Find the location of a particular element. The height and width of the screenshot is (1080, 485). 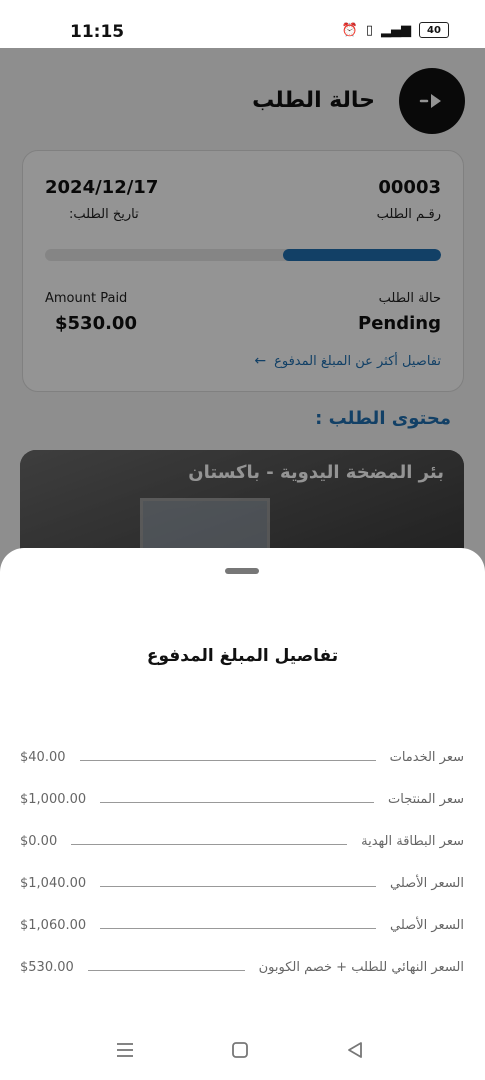

status-bar: 11:15 ⏰ ▯ ▂▄▆ 40 is located at coordinates (242, 24).